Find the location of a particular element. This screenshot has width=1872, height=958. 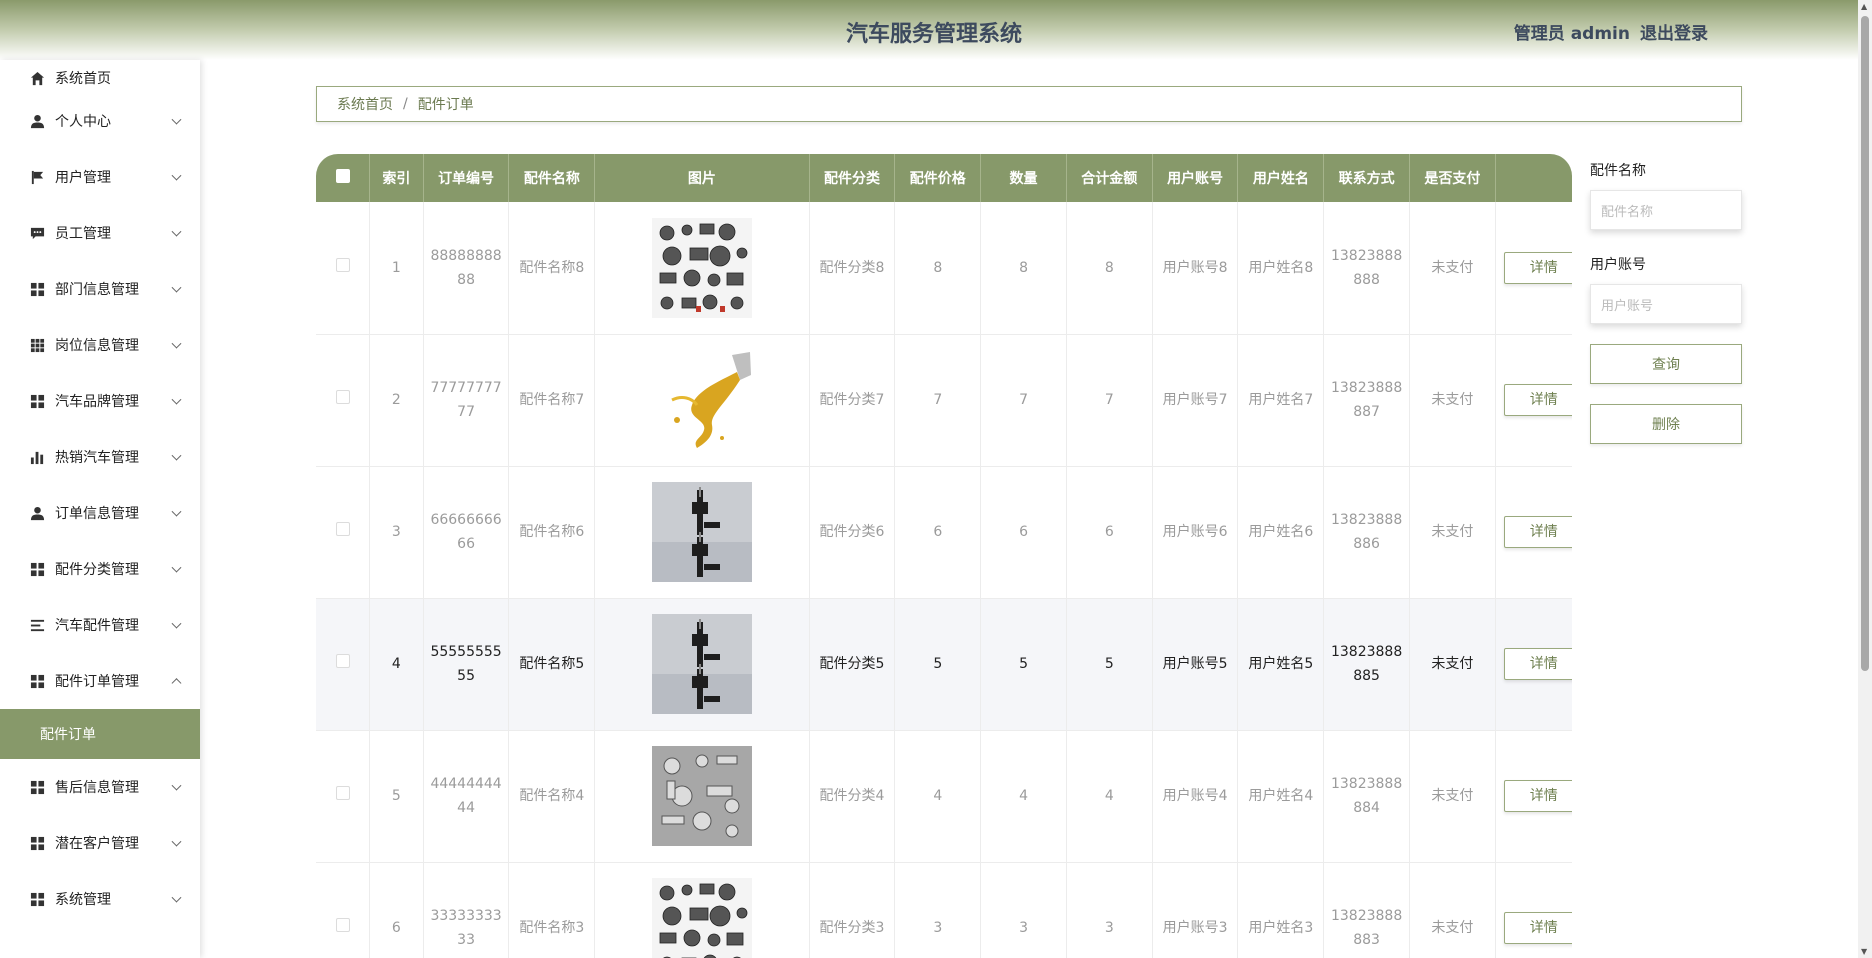

parts-name-input: 配件名称 is located at coordinates (1666, 210).